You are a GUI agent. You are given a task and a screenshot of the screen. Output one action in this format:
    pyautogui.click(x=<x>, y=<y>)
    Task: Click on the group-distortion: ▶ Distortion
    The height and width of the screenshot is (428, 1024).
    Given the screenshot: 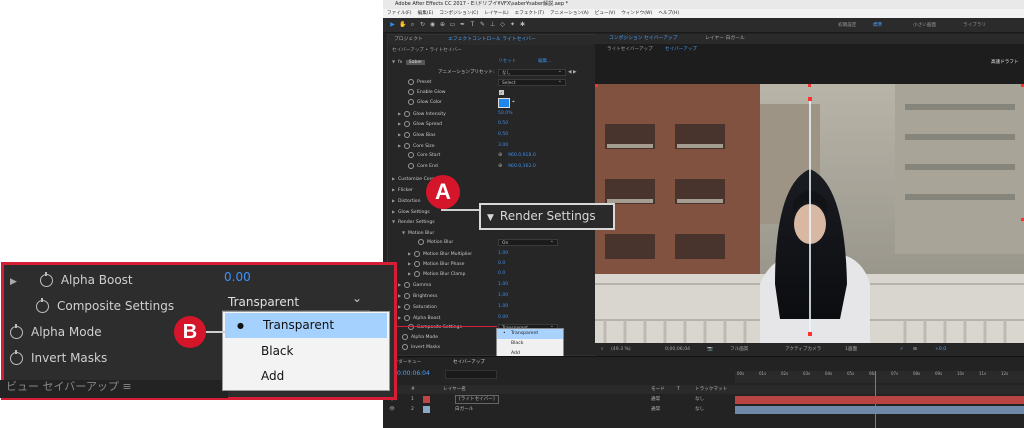 What is the action you would take?
    pyautogui.click(x=406, y=200)
    